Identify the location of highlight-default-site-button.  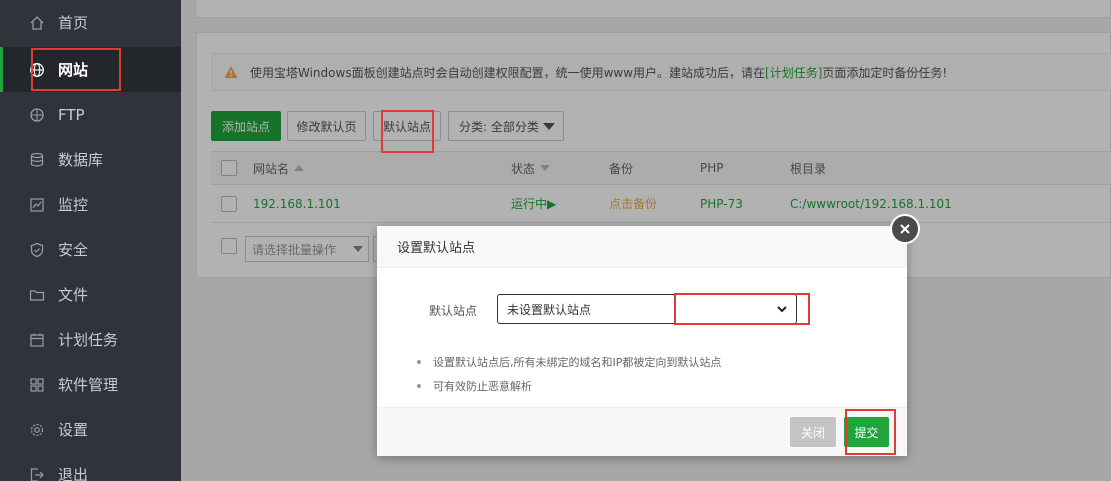
(407, 131).